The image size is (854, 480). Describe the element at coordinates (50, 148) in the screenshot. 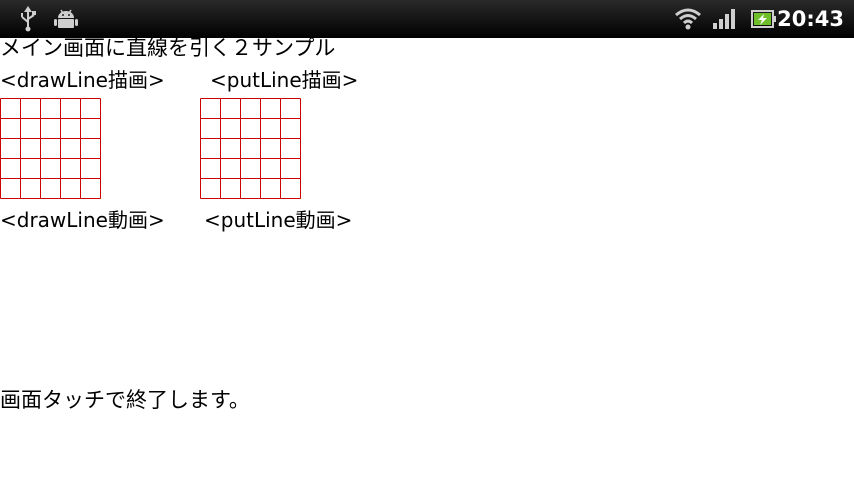

I see `drawline-grid` at that location.